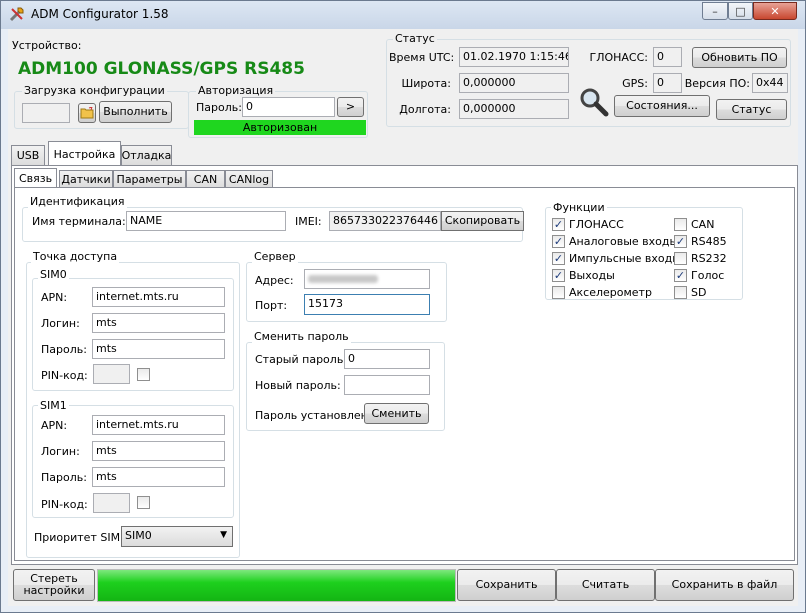  What do you see at coordinates (667, 57) in the screenshot?
I see `glonass-value: 0` at bounding box center [667, 57].